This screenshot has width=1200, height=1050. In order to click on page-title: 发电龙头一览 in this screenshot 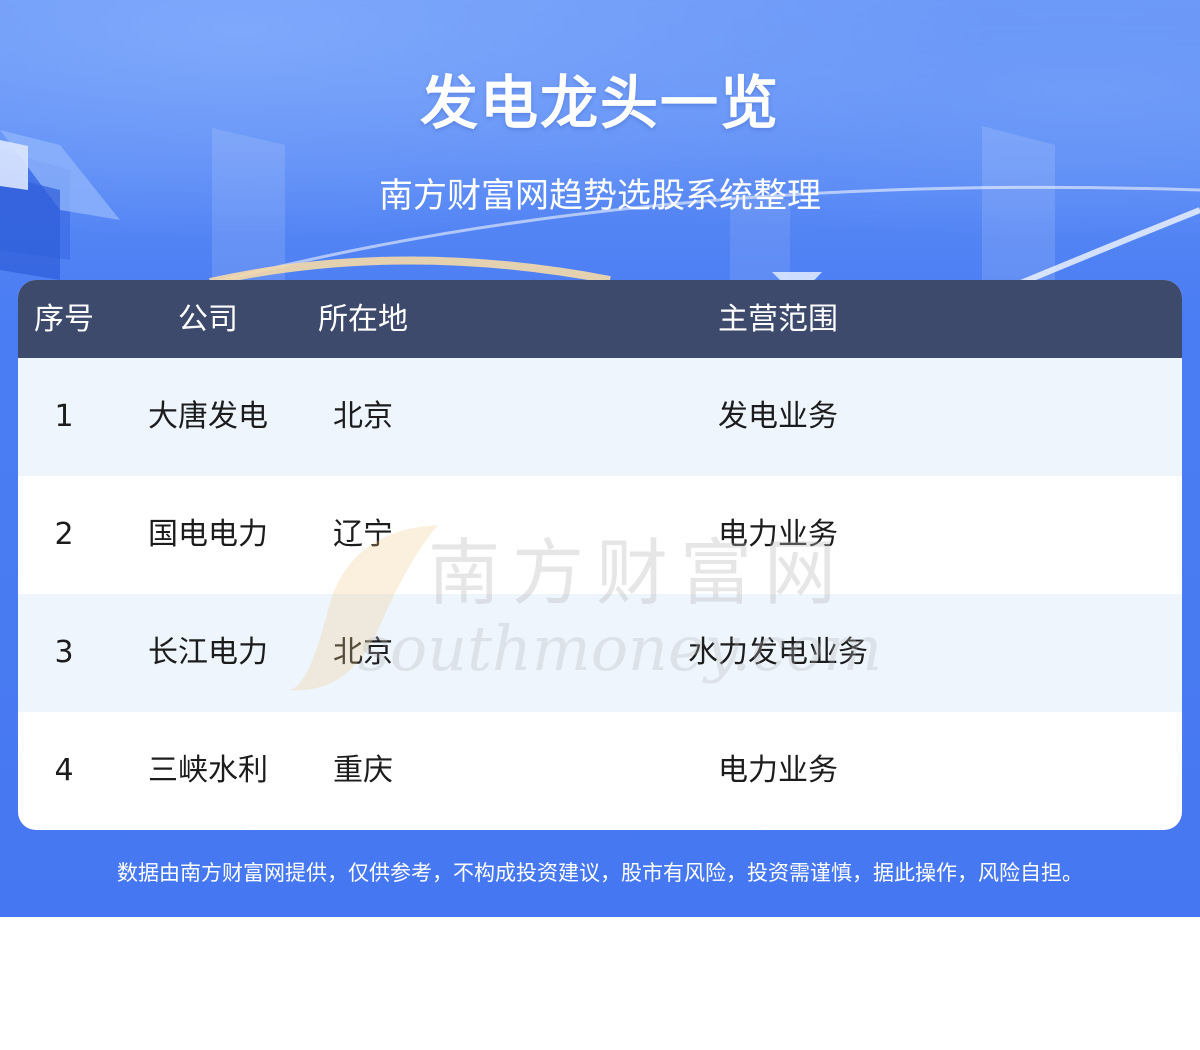, I will do `click(599, 103)`.